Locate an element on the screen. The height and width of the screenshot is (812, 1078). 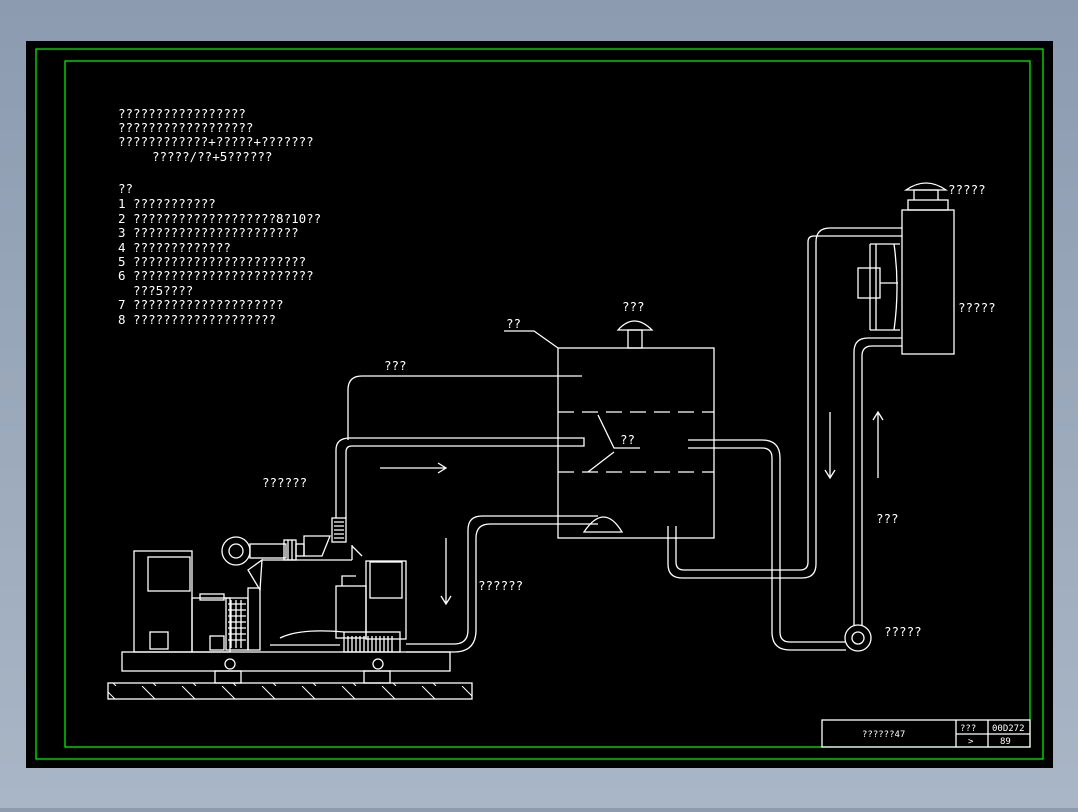
label-tank: ?? is located at coordinates (513, 323).